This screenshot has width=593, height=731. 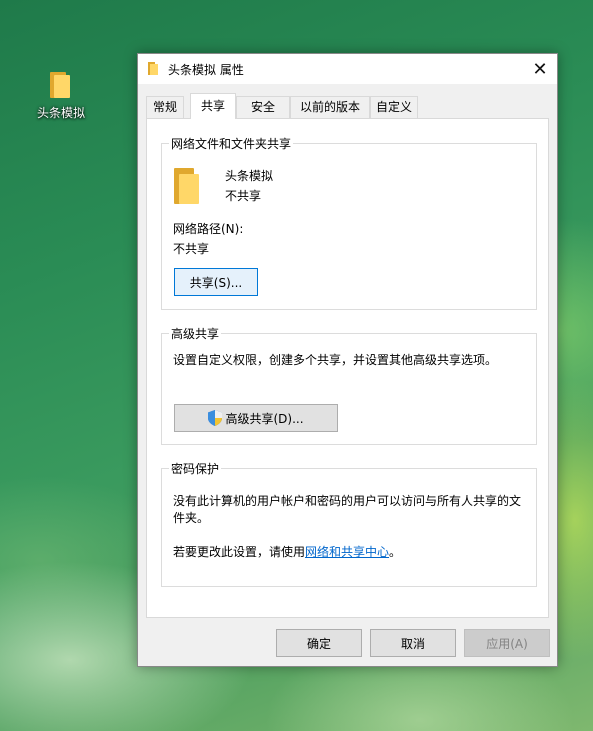 What do you see at coordinates (319, 643) in the screenshot?
I see `ok-button: 确定` at bounding box center [319, 643].